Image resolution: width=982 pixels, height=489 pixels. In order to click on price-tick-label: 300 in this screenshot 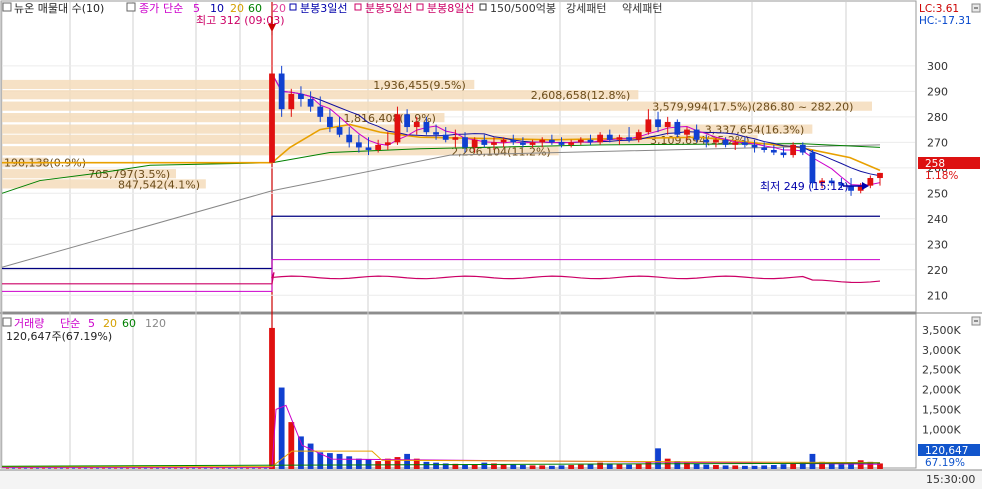, I will do `click(937, 66)`.